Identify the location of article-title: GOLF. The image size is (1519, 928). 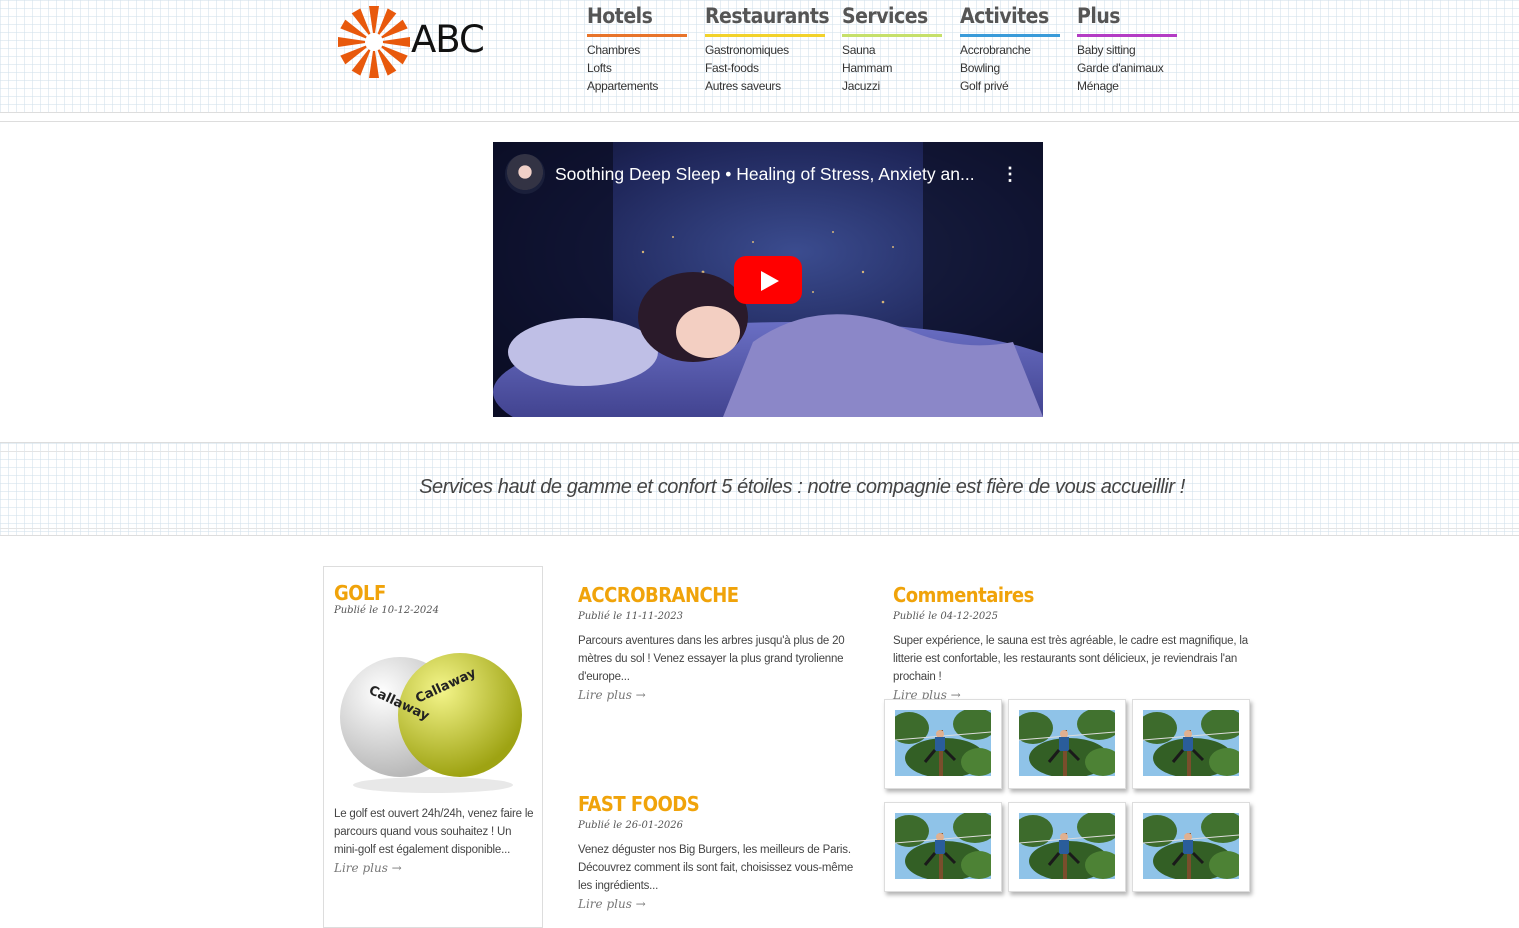
(360, 593).